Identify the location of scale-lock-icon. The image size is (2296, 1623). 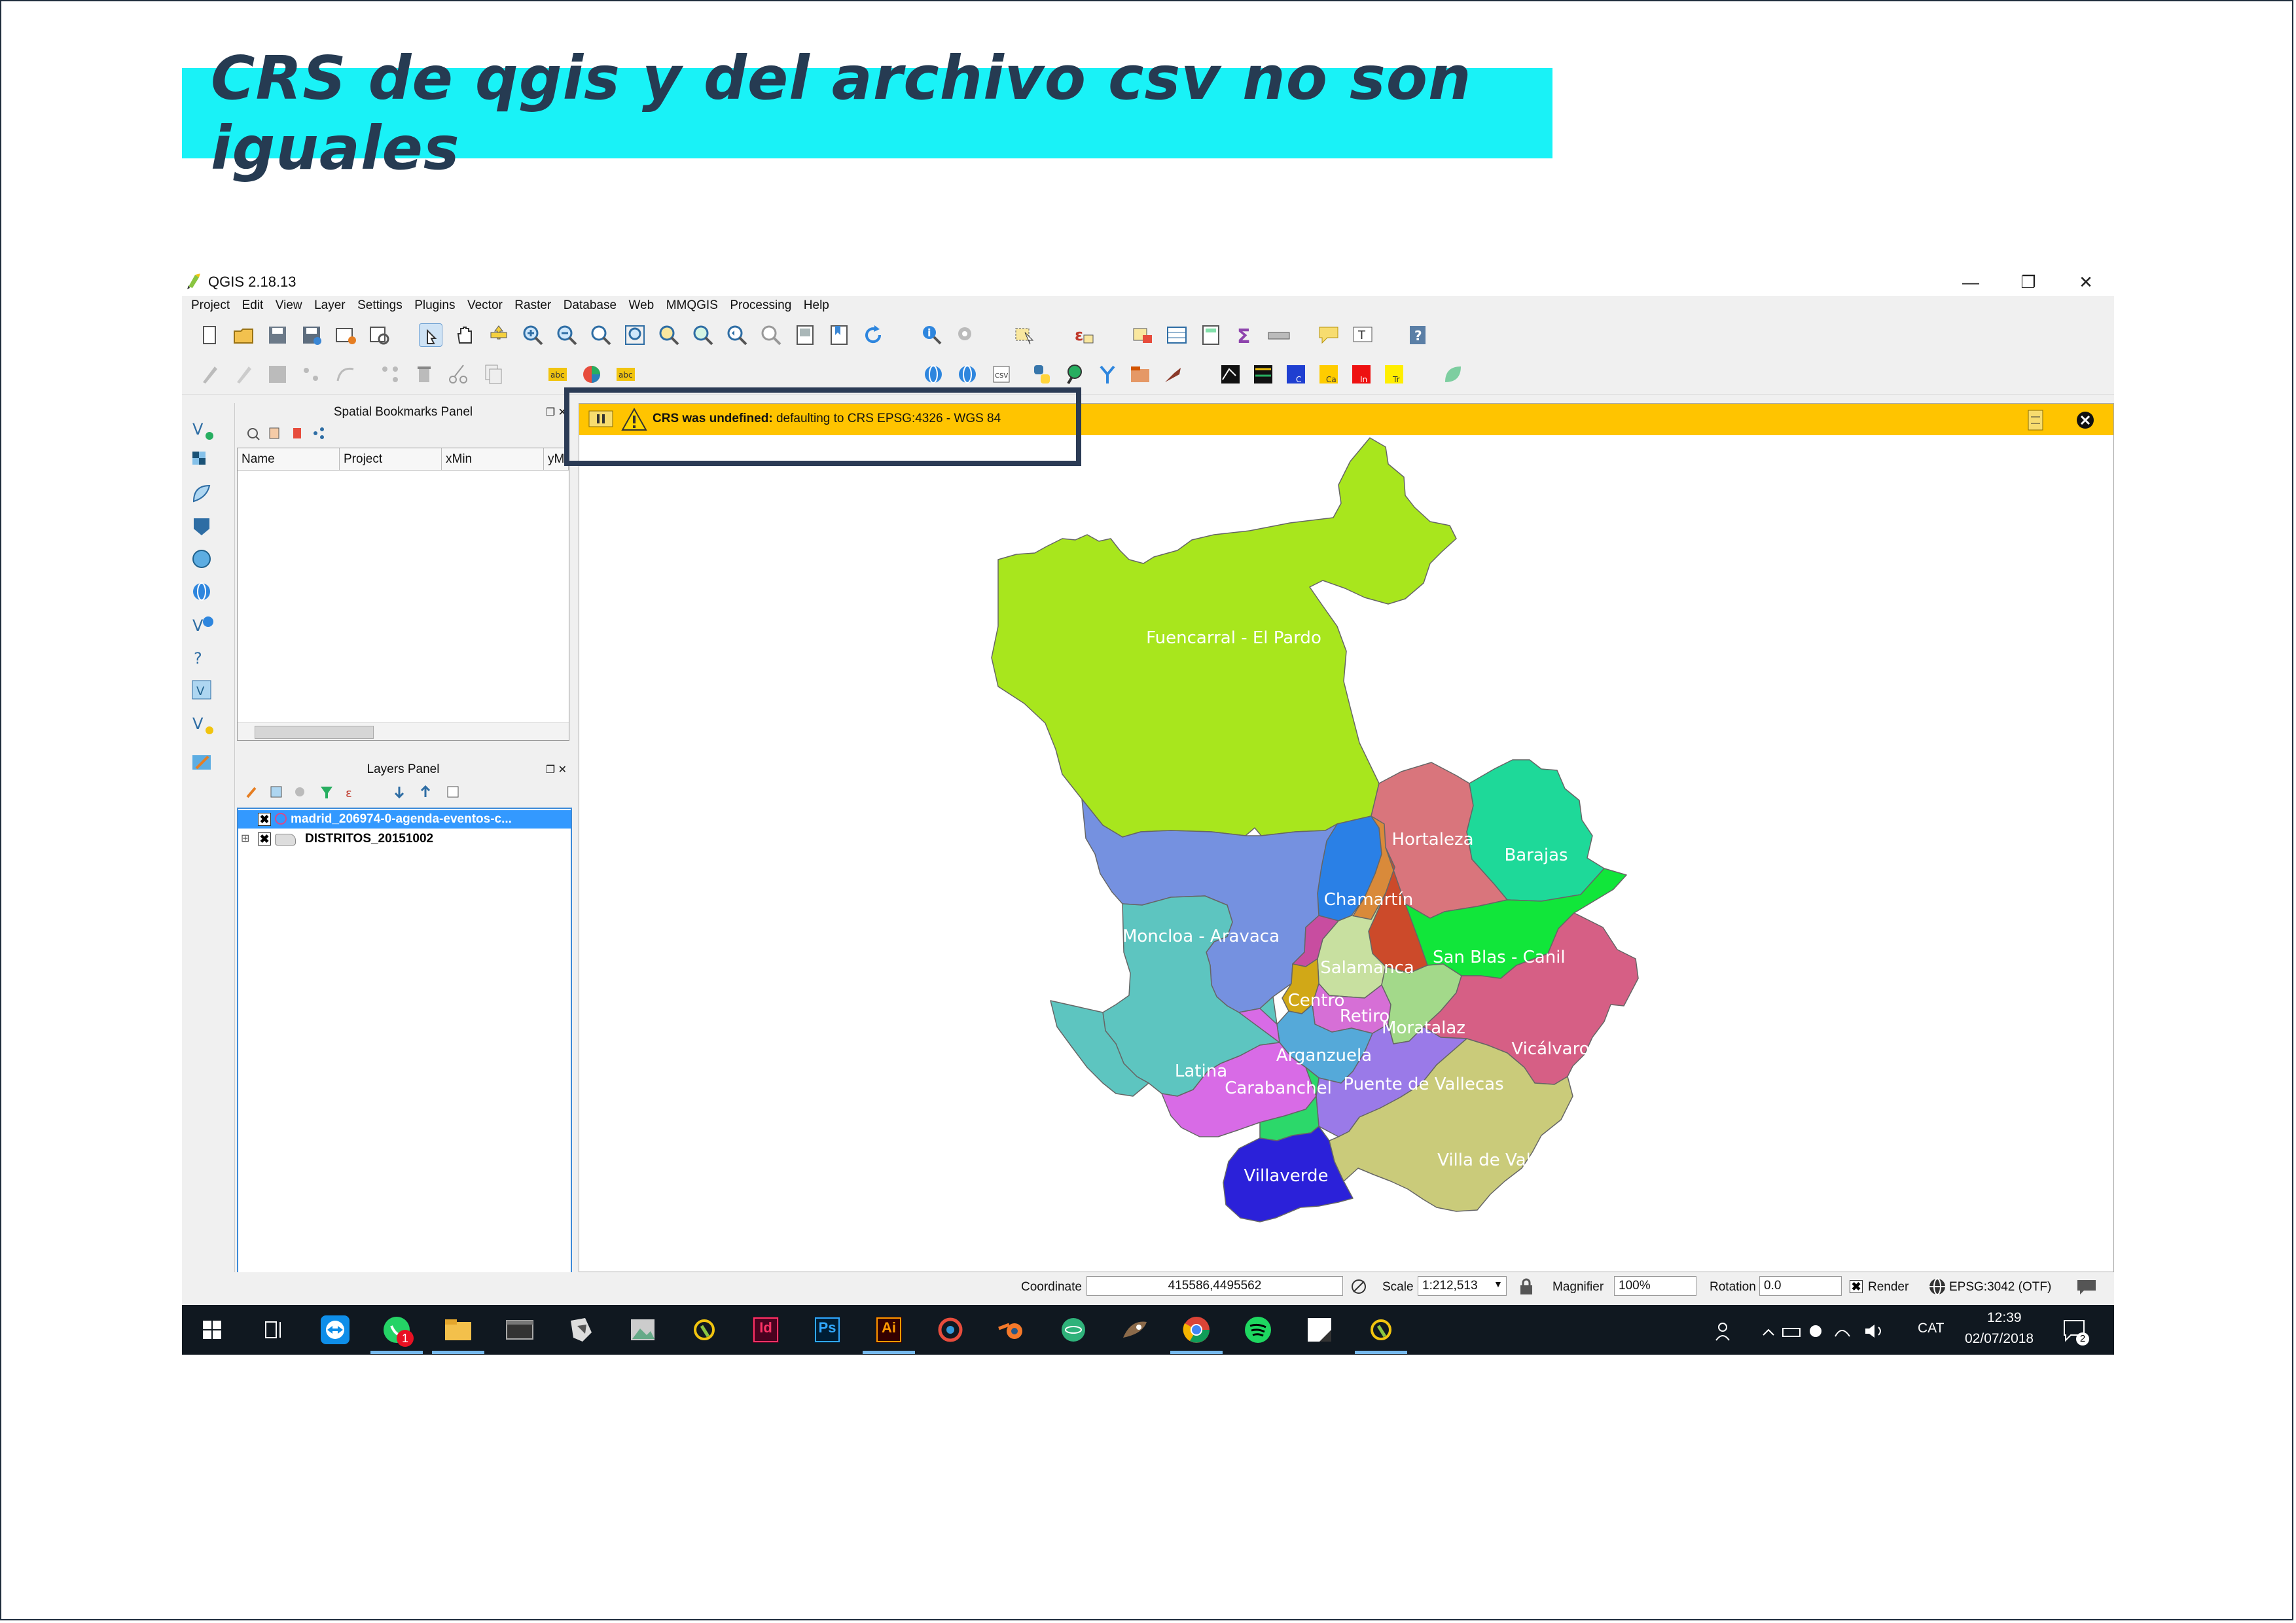
(1526, 1286).